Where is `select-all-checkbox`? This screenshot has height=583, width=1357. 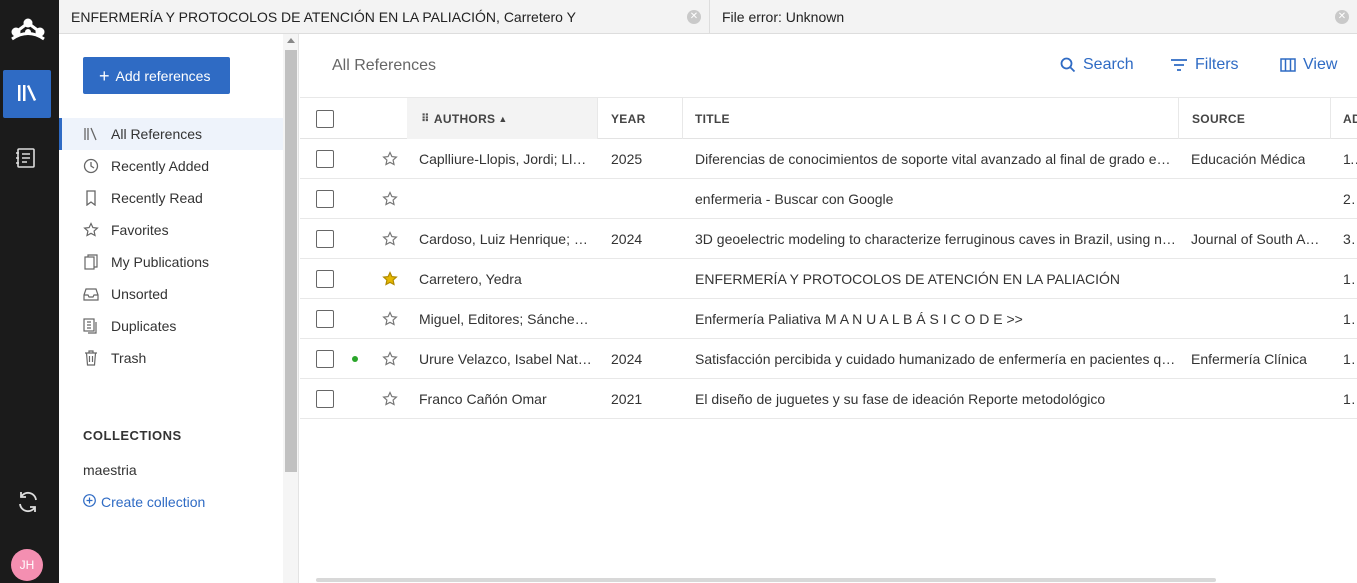 select-all-checkbox is located at coordinates (325, 118).